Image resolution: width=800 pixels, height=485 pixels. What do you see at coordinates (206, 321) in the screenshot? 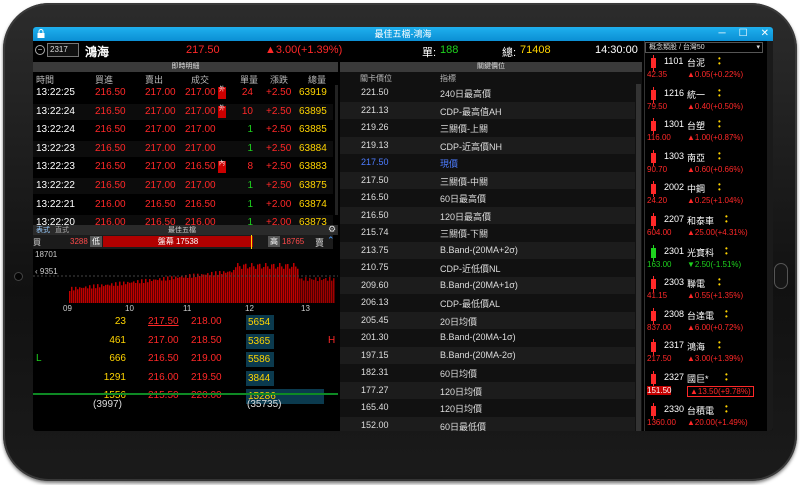
I see `ask-price: 218.00` at bounding box center [206, 321].